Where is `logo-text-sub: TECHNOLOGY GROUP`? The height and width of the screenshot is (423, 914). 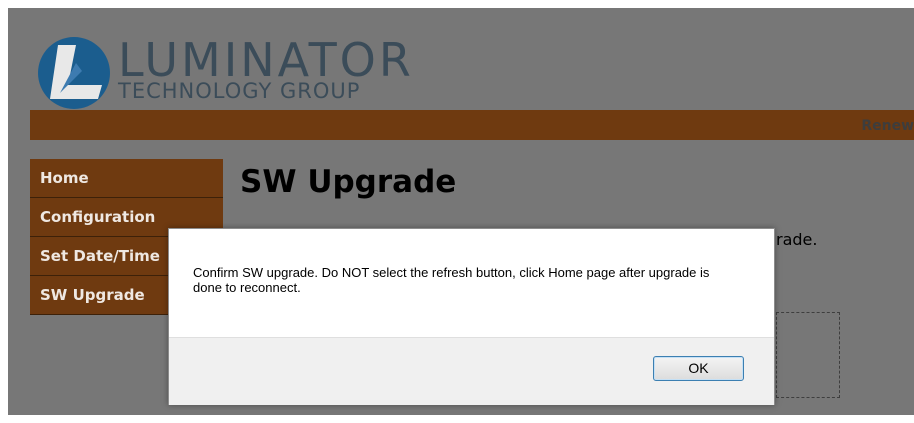
logo-text-sub: TECHNOLOGY GROUP is located at coordinates (239, 91).